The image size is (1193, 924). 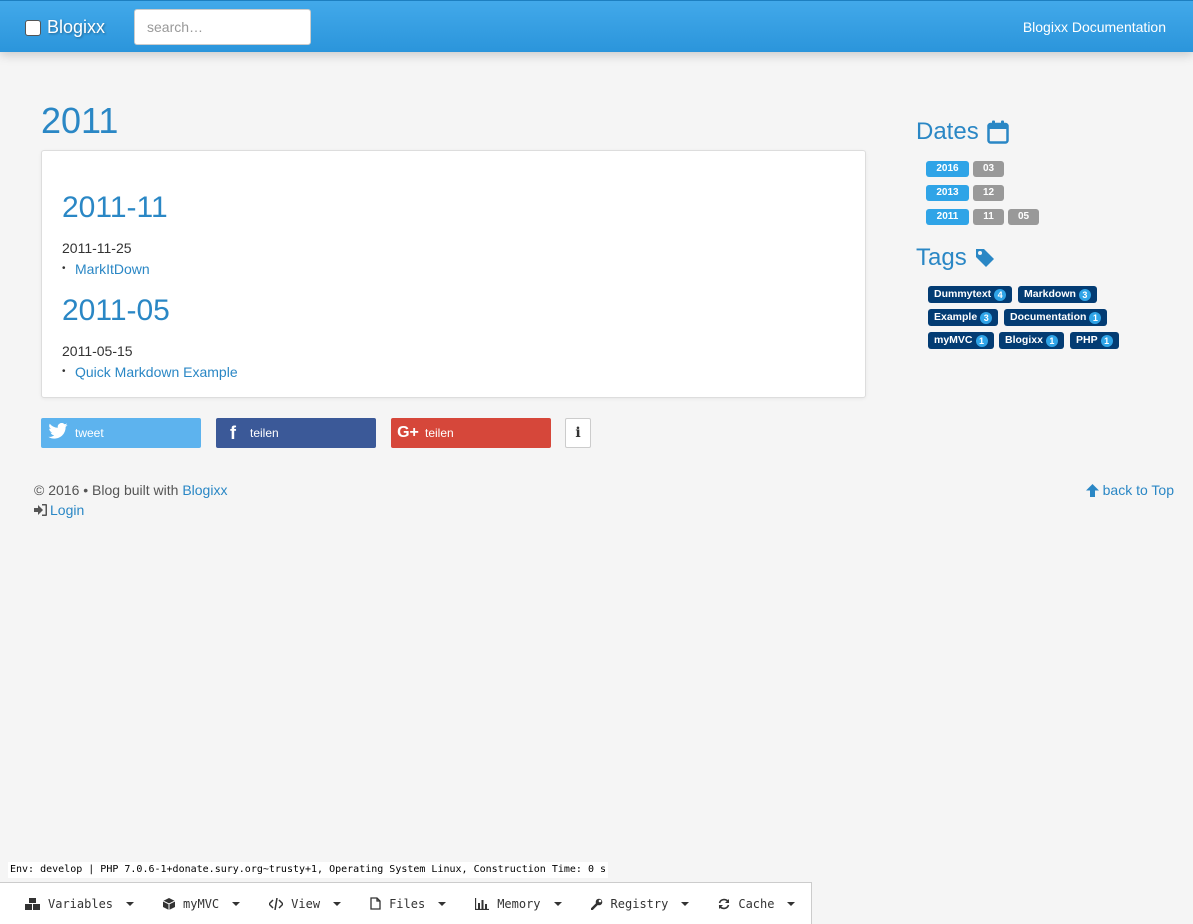 I want to click on copyright-text: © 2016 • Blog built with, so click(x=108, y=490).